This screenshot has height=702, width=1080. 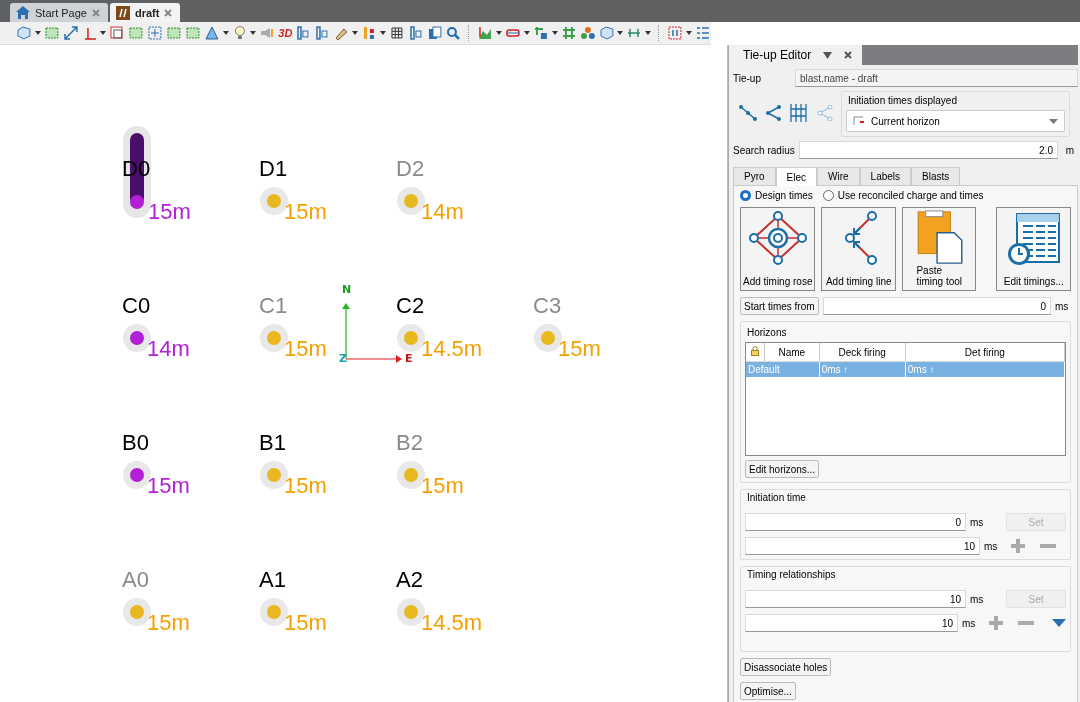 What do you see at coordinates (136, 306) in the screenshot?
I see `hole-label: C0` at bounding box center [136, 306].